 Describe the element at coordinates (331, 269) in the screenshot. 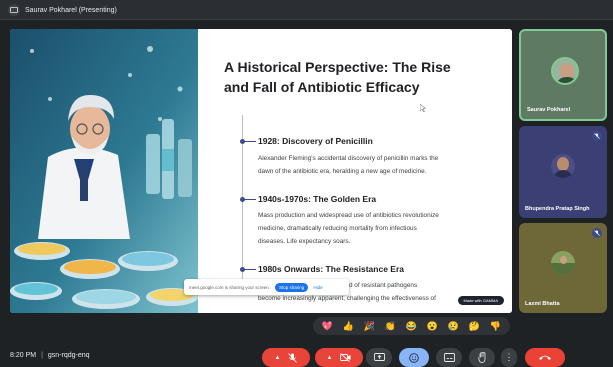

I see `section-heading: 1980s Onwards: The Resistance Era` at that location.